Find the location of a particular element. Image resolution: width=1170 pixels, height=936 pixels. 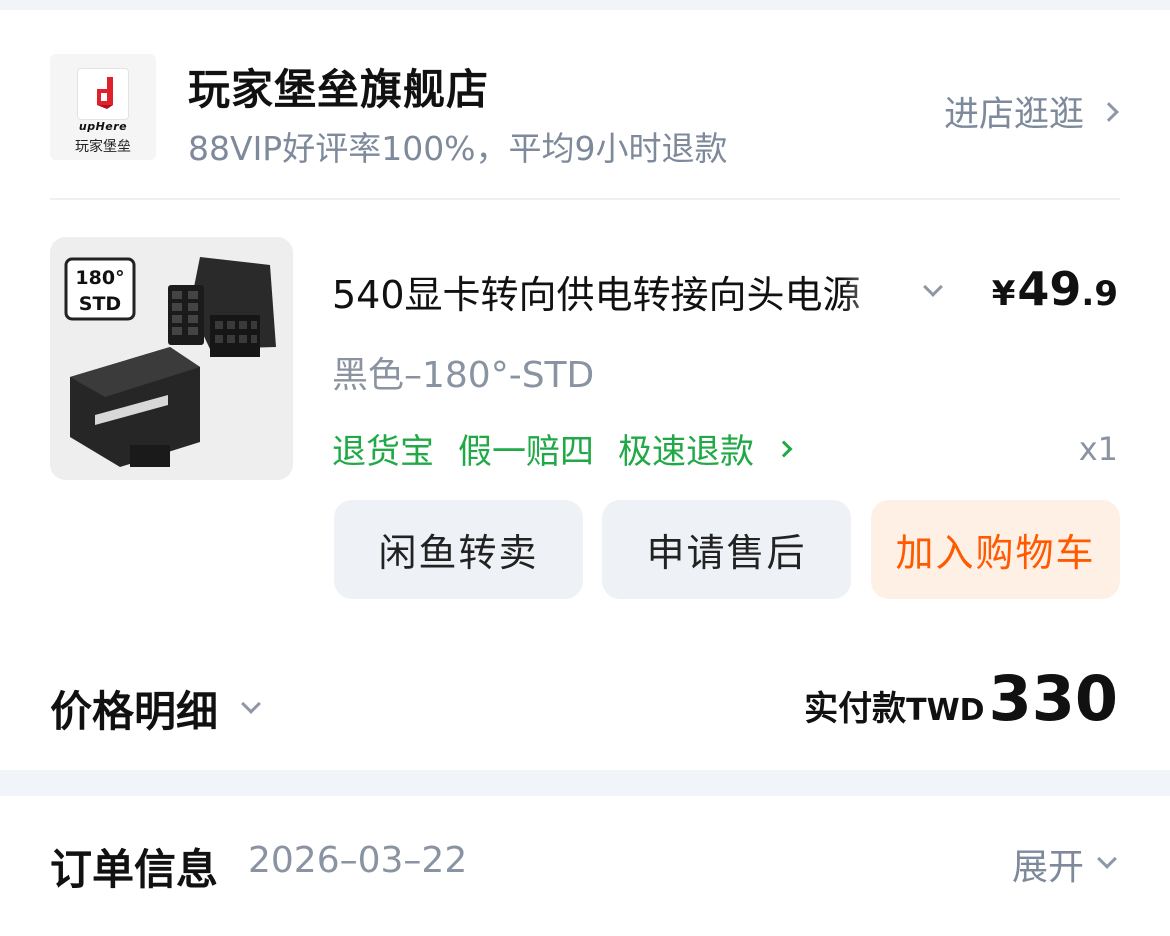

order-info-expand: 展开 is located at coordinates (1064, 864).